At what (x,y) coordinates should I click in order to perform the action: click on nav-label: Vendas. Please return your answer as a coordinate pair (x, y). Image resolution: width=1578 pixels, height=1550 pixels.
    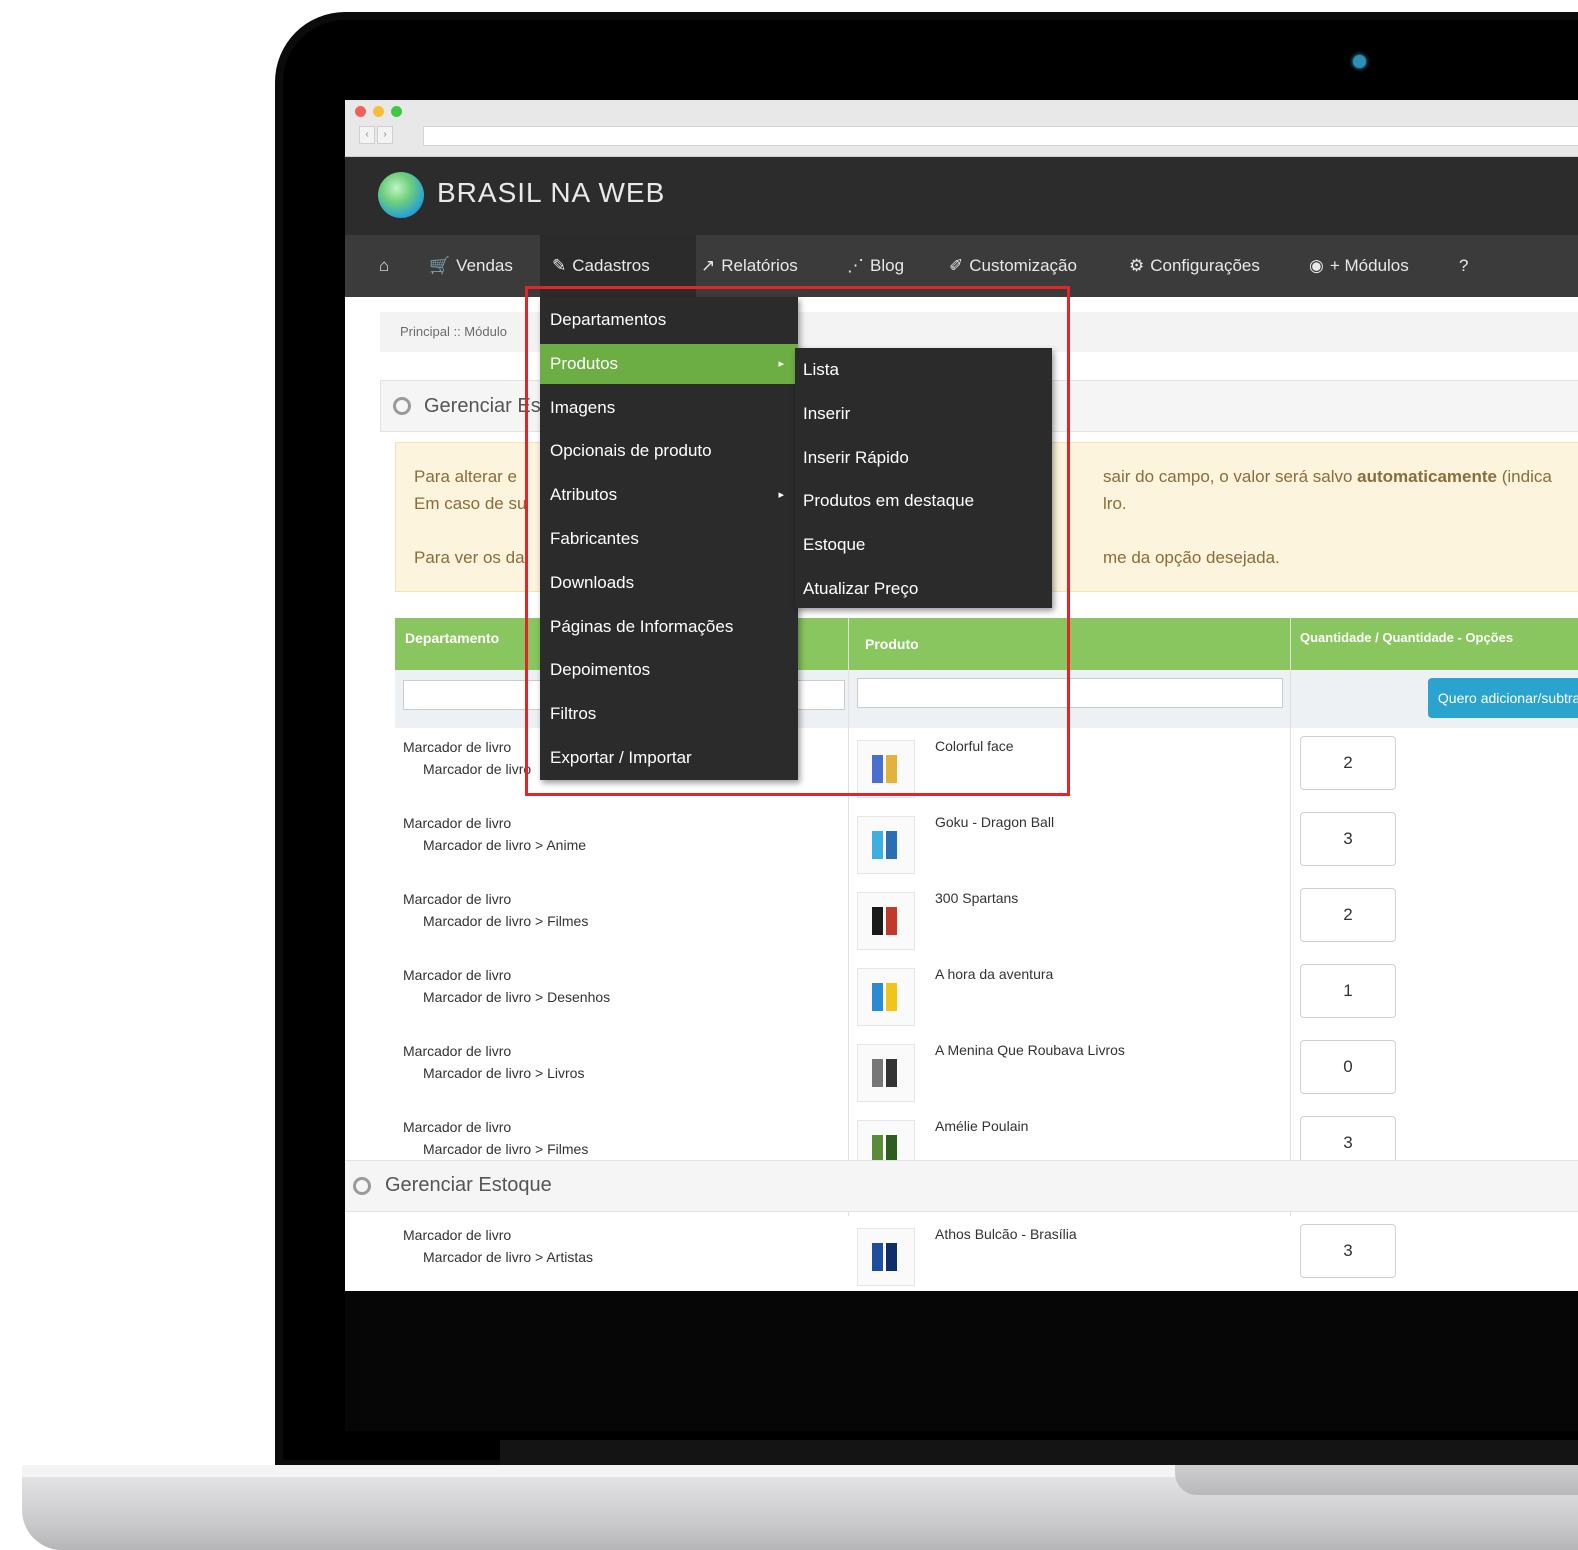
    Looking at the image, I should click on (484, 265).